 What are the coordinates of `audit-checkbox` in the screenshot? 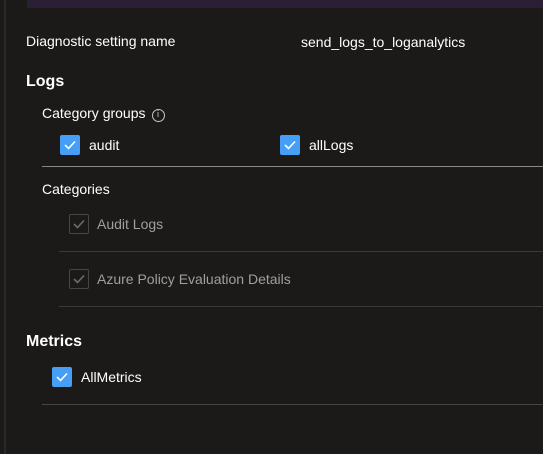 It's located at (70, 145).